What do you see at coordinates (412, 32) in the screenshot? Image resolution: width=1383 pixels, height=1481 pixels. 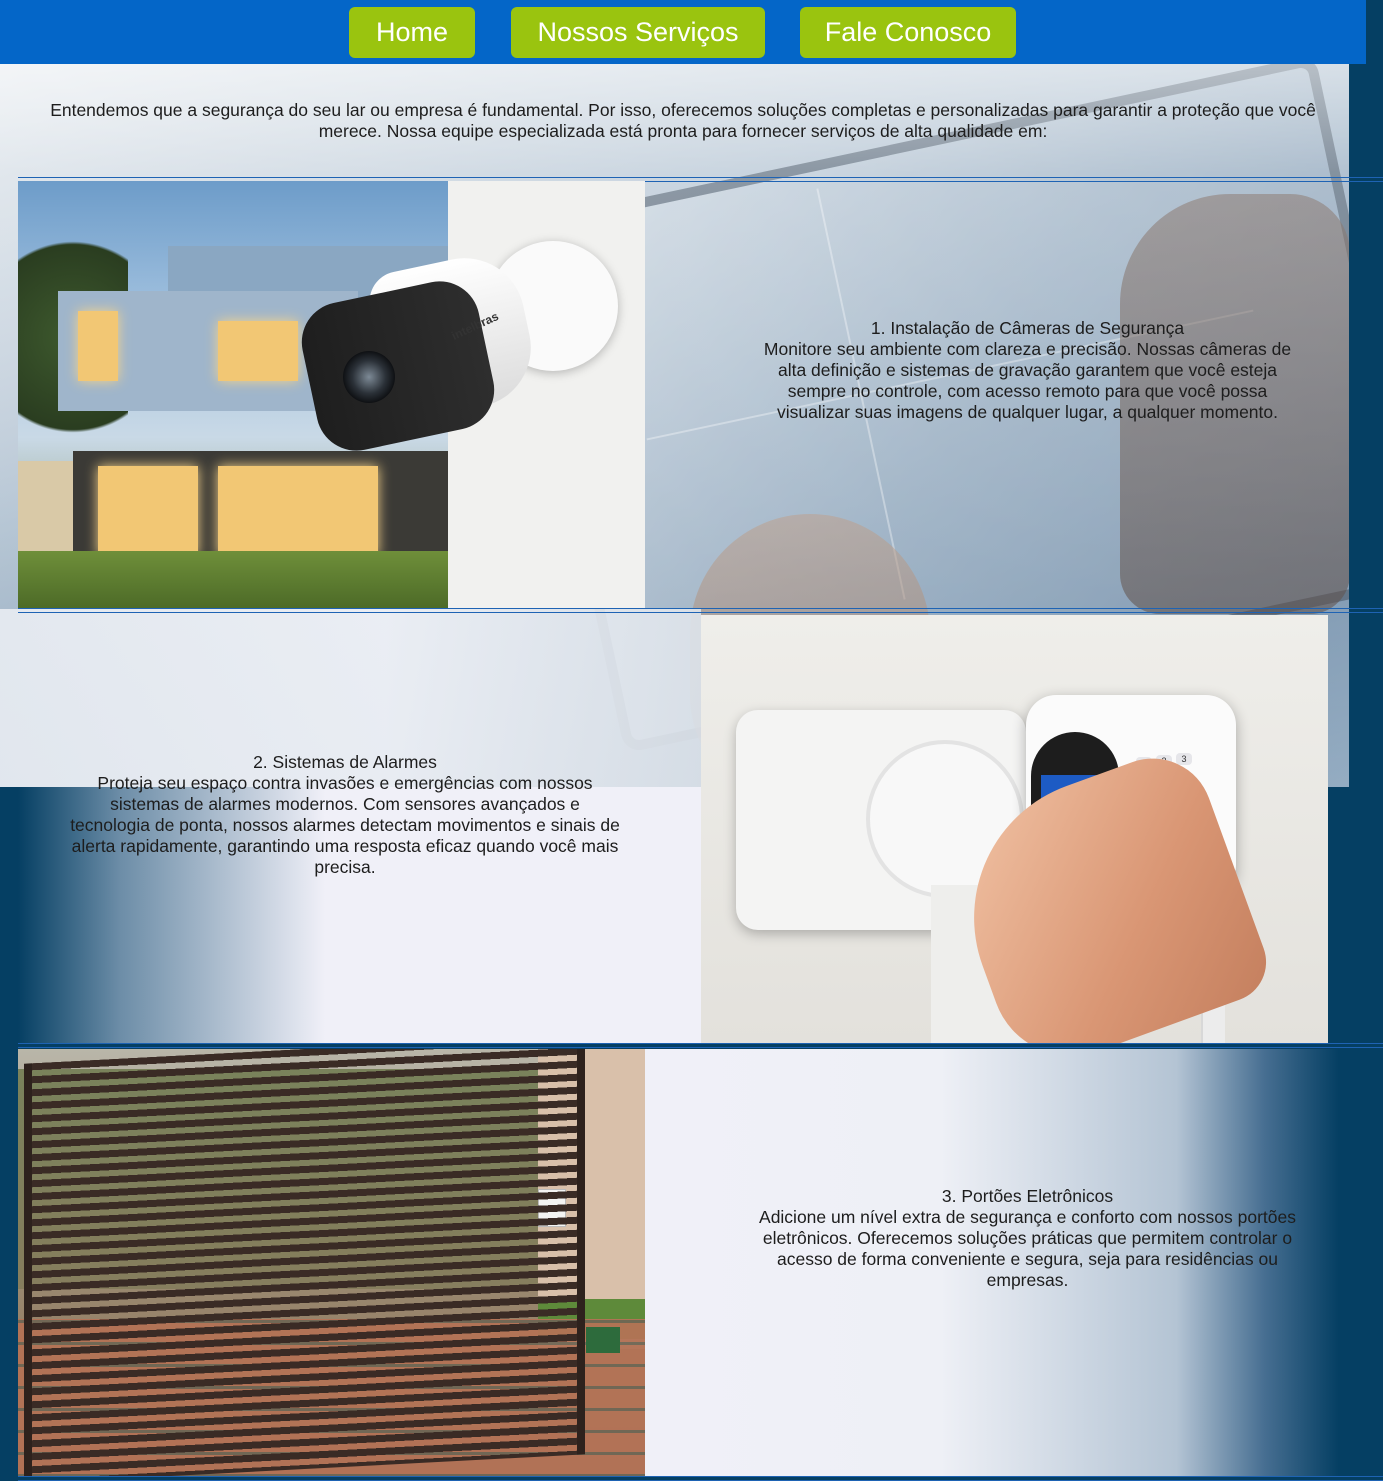 I see `home-button: Home` at bounding box center [412, 32].